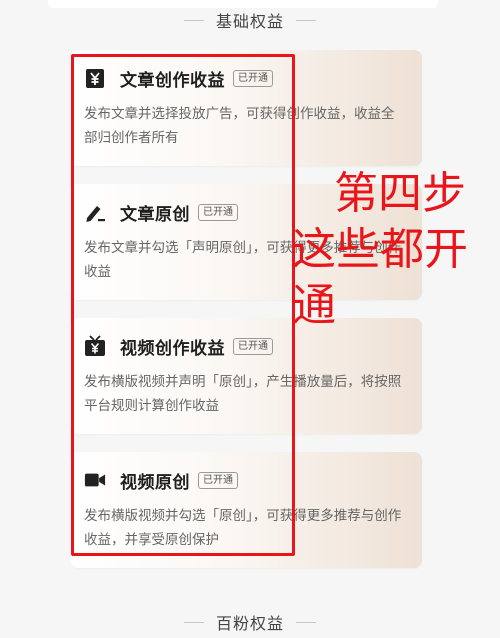 The image size is (500, 638). I want to click on annotation-line: 通, so click(314, 305).